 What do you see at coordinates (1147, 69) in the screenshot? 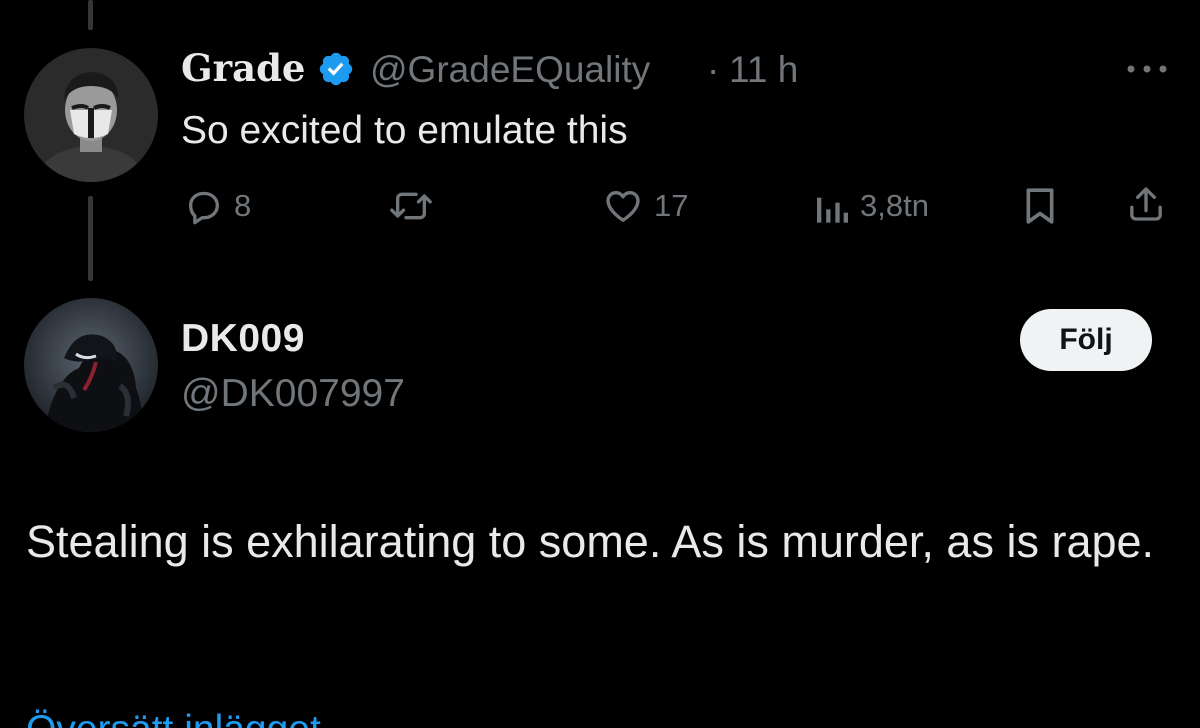
I see `more-options-icon` at bounding box center [1147, 69].